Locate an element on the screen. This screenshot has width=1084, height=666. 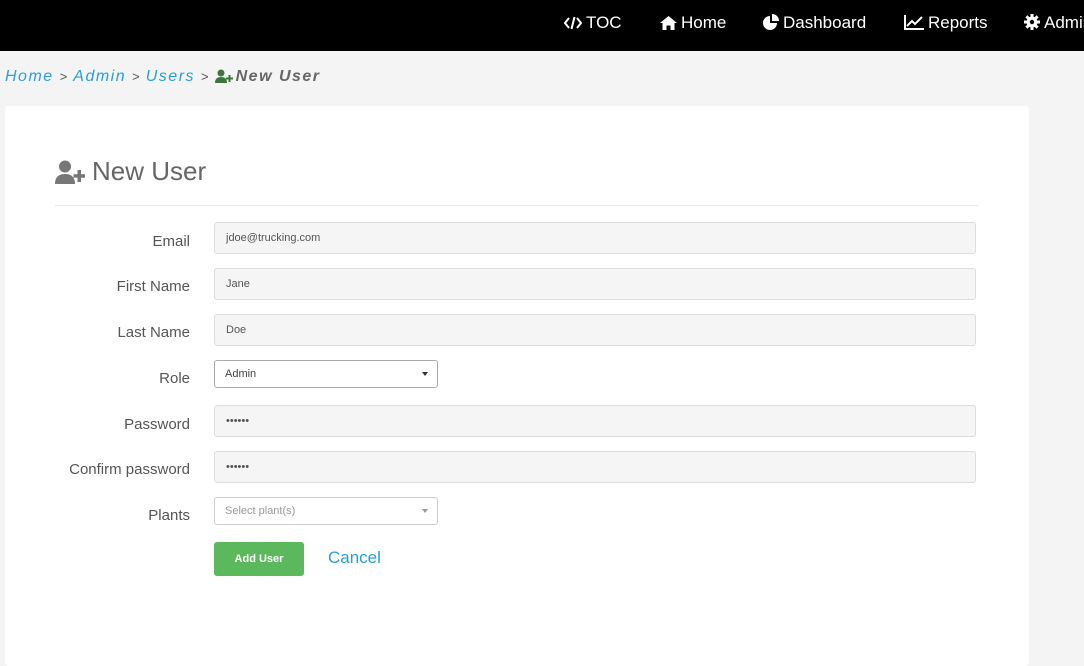
pie-chart-icon is located at coordinates (771, 22).